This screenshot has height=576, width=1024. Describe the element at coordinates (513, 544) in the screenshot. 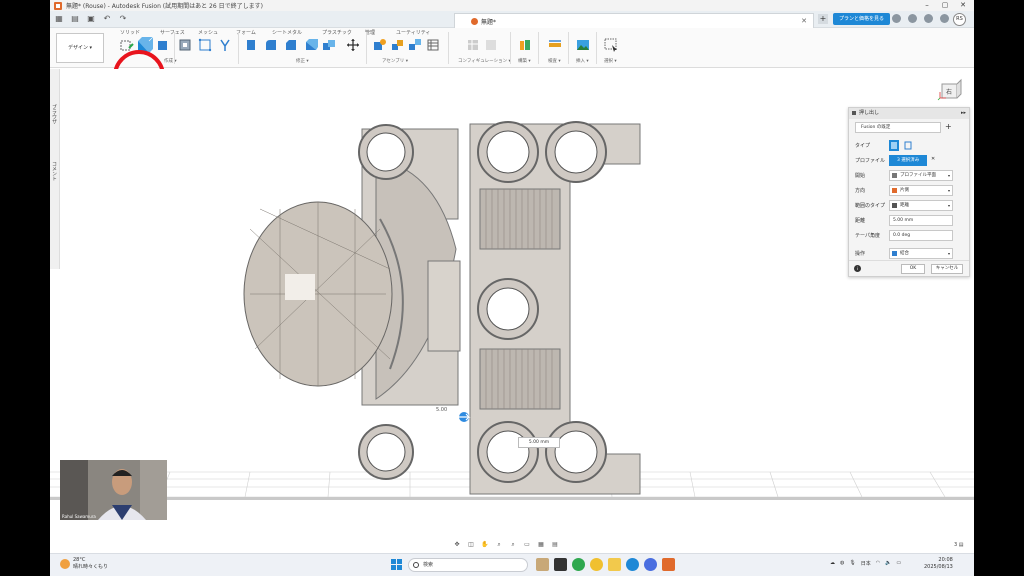

I see `fit-icon: ⌕` at that location.